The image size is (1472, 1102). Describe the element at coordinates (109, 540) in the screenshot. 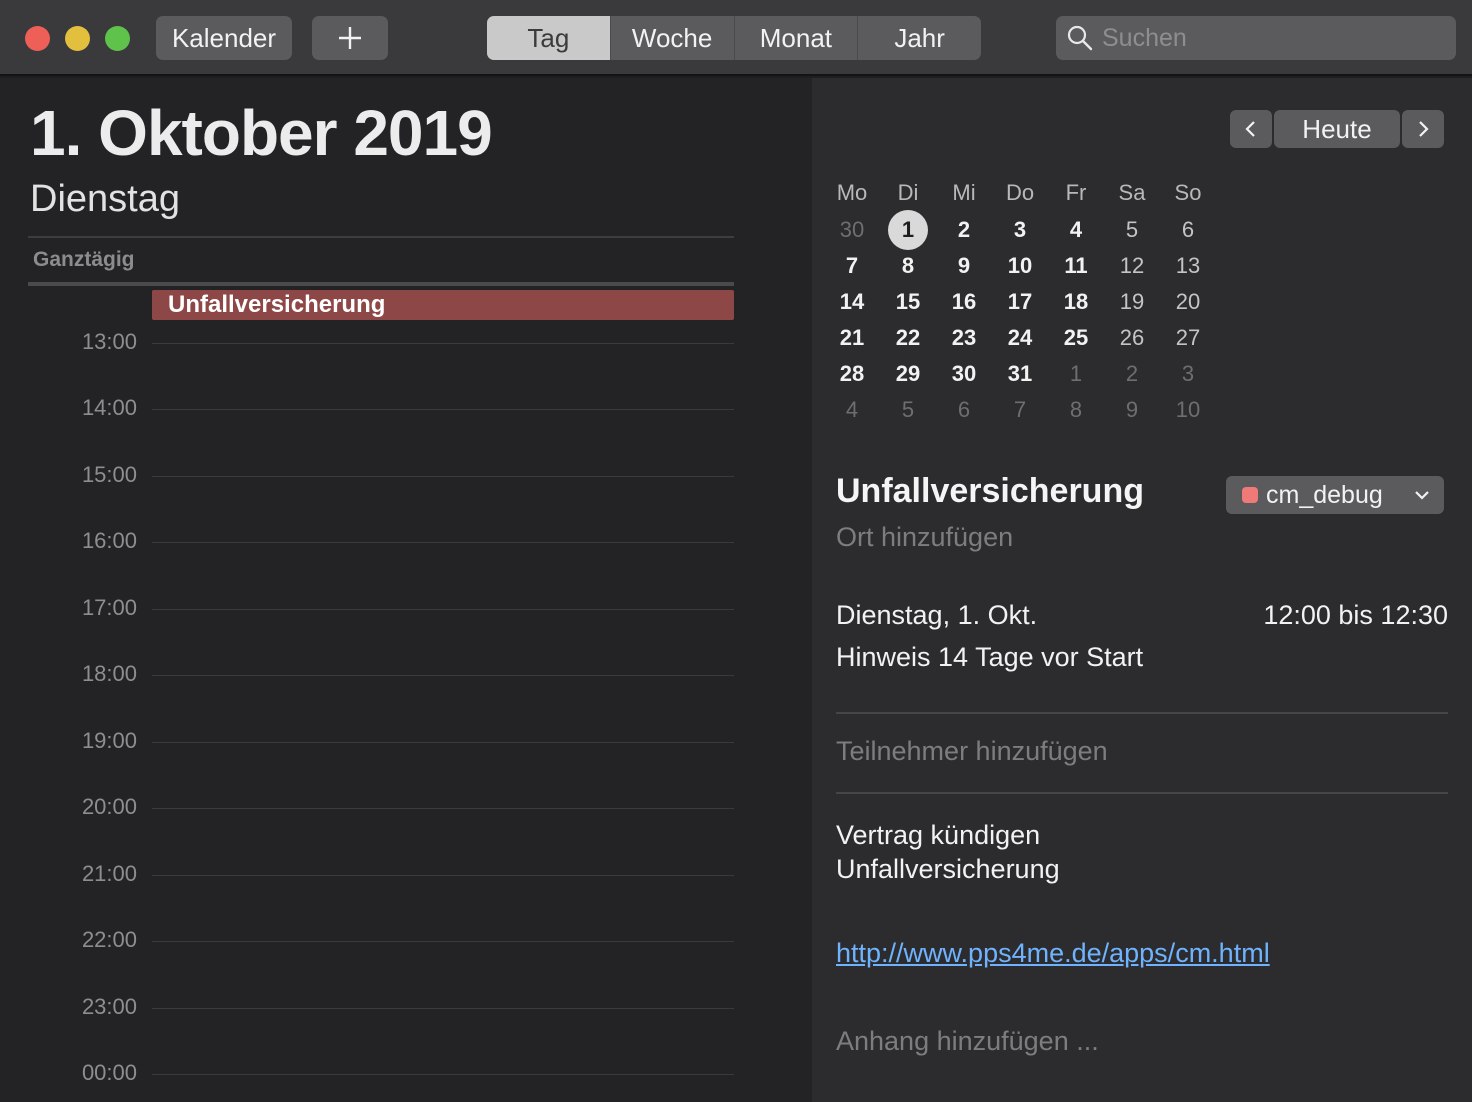

I see `hour-label: 16:00` at that location.